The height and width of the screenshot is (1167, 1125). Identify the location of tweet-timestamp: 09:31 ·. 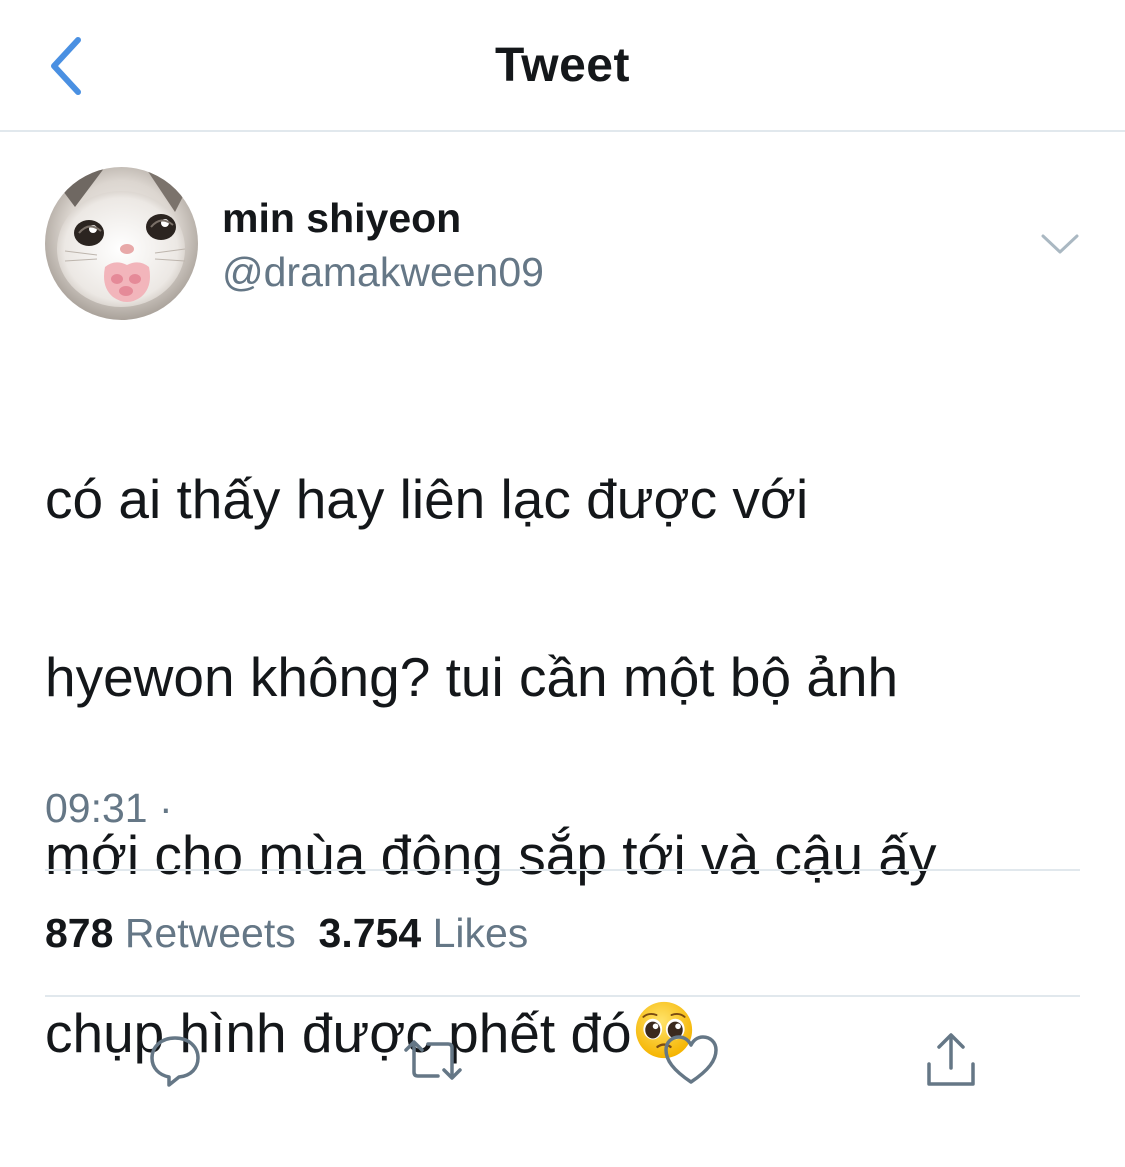
(109, 808).